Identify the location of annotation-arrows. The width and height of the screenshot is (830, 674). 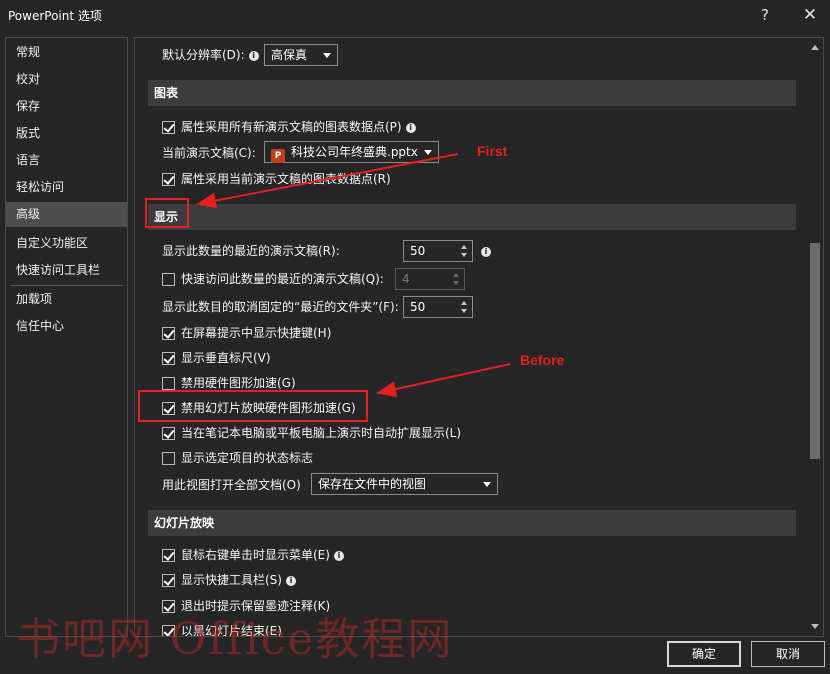
(353, 275).